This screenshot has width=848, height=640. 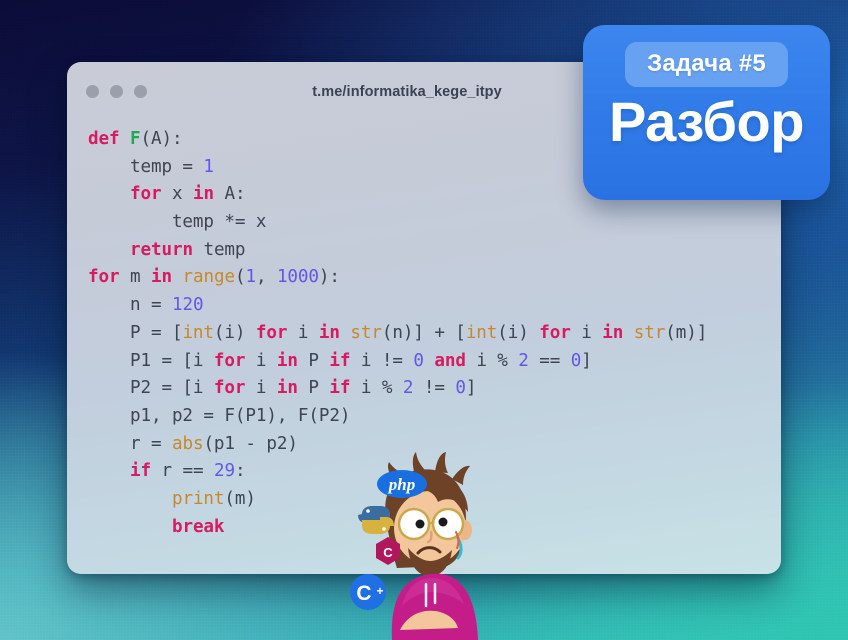 I want to click on code-token: def, so click(x=104, y=139).